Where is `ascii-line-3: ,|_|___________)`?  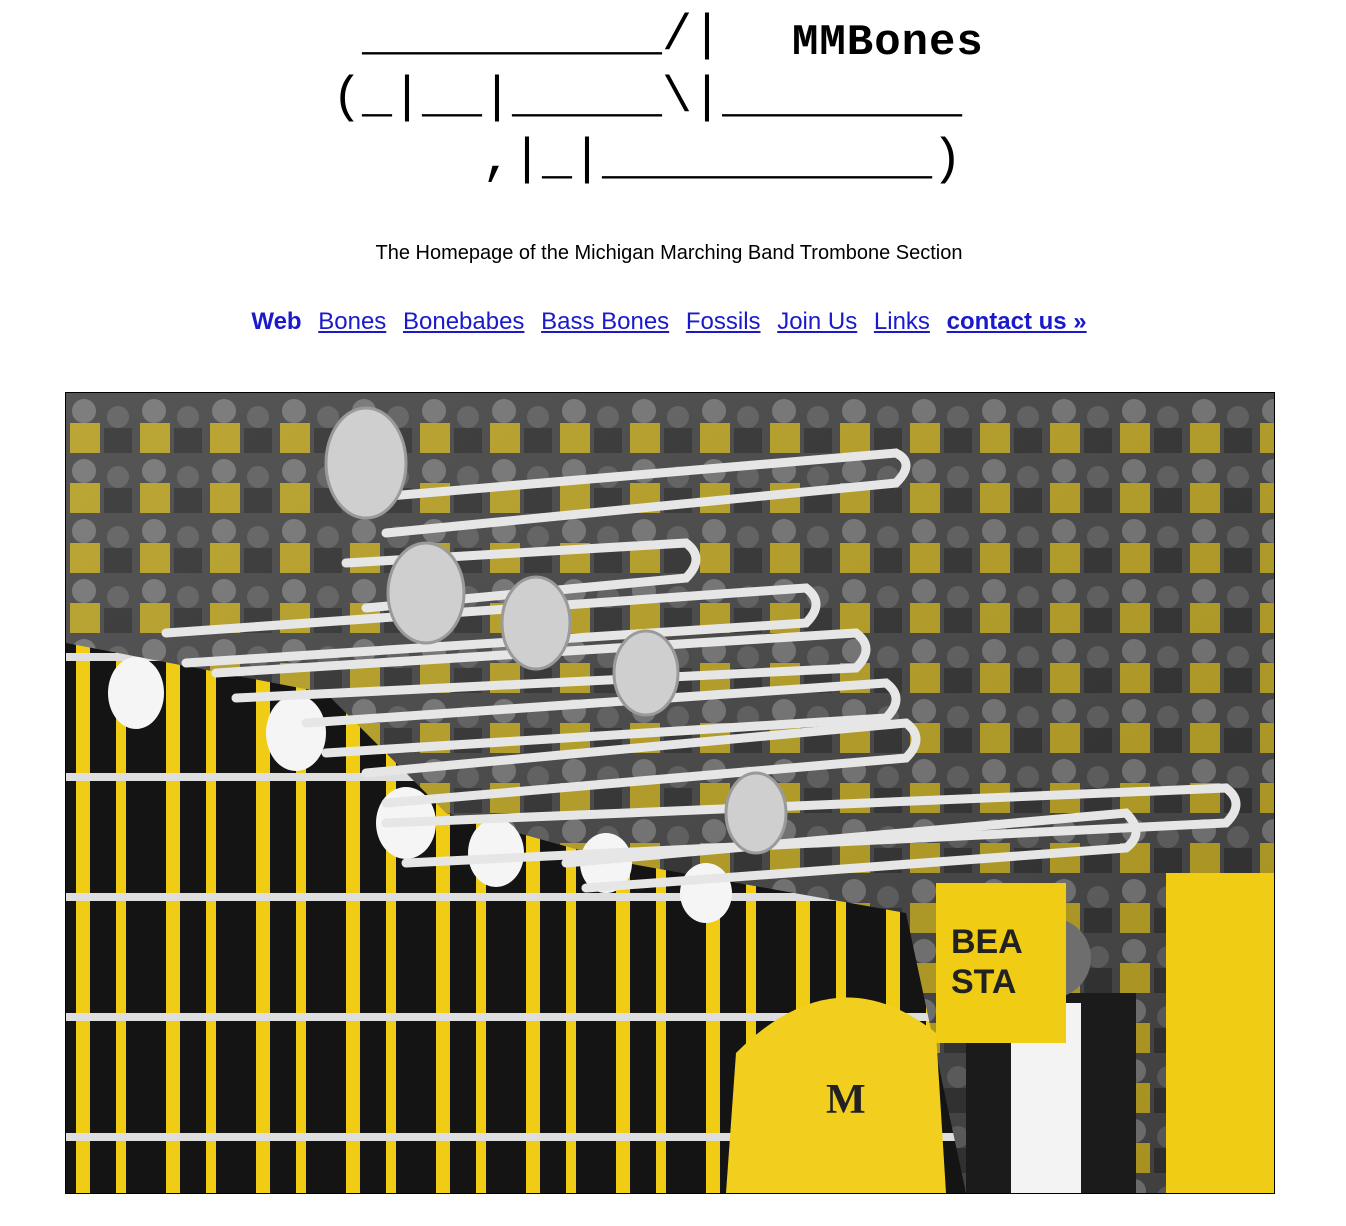 ascii-line-3: ,|_|___________) is located at coordinates (647, 160).